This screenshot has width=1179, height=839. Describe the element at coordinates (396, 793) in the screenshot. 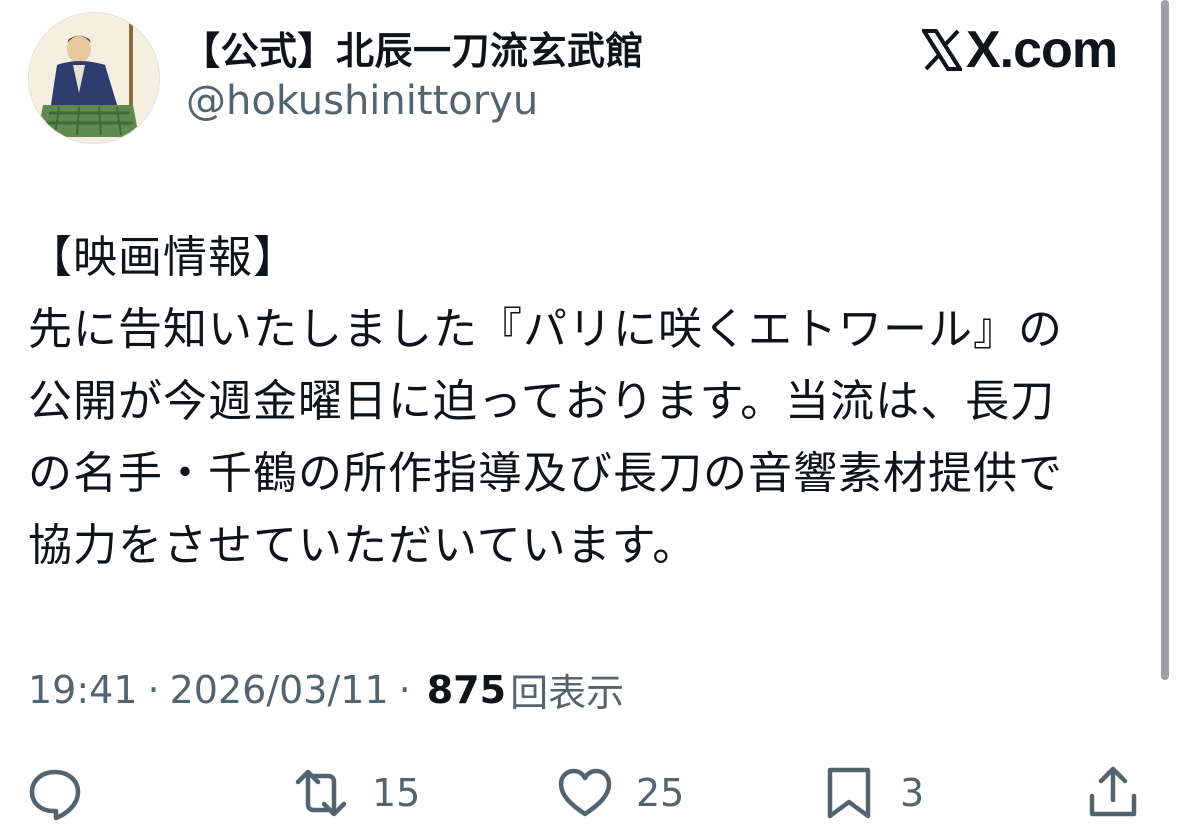

I see `retweet-count: 15` at that location.